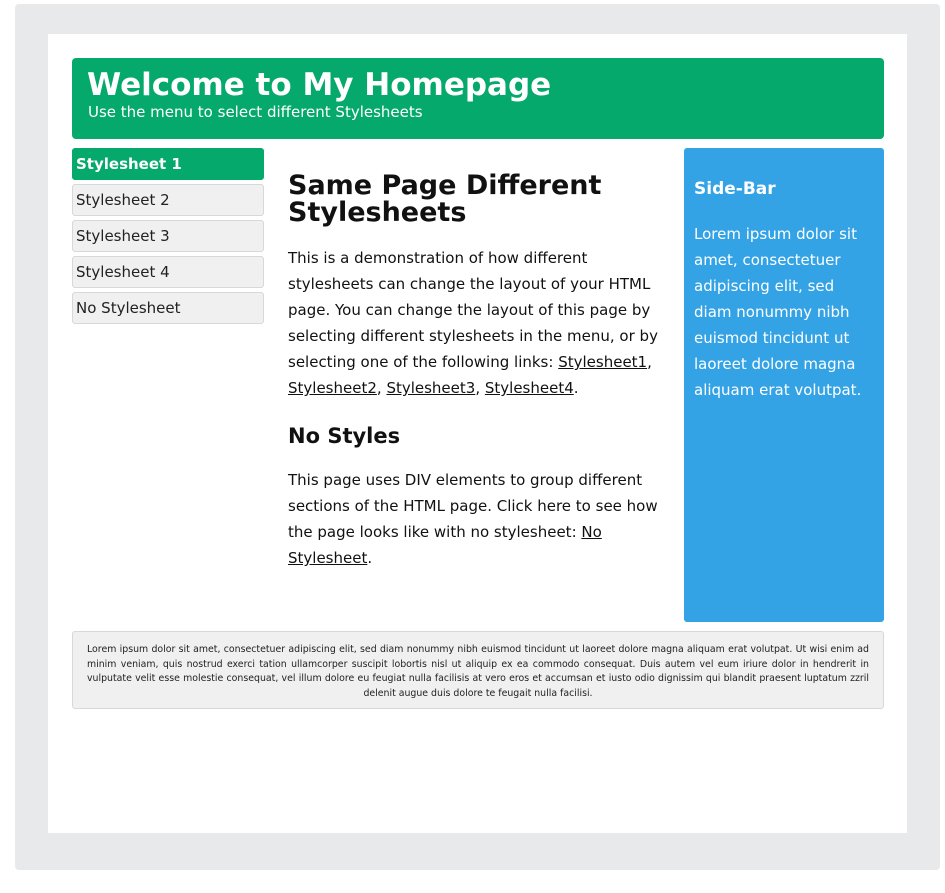  What do you see at coordinates (168, 272) in the screenshot?
I see `menu-item-stylesheet-4: Stylesheet 4` at bounding box center [168, 272].